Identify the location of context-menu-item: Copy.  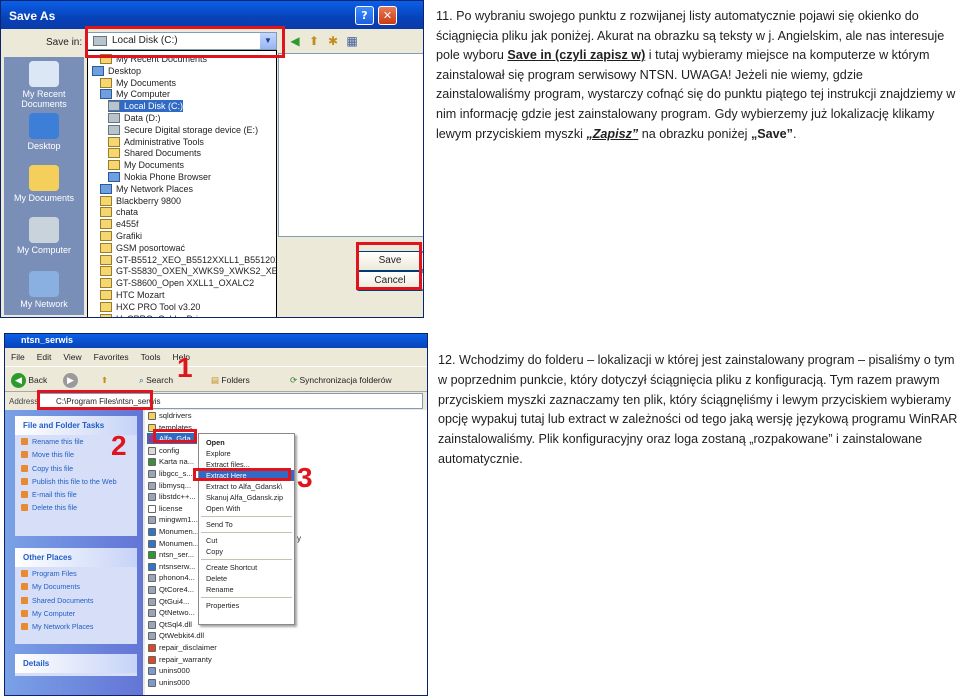
(246, 551).